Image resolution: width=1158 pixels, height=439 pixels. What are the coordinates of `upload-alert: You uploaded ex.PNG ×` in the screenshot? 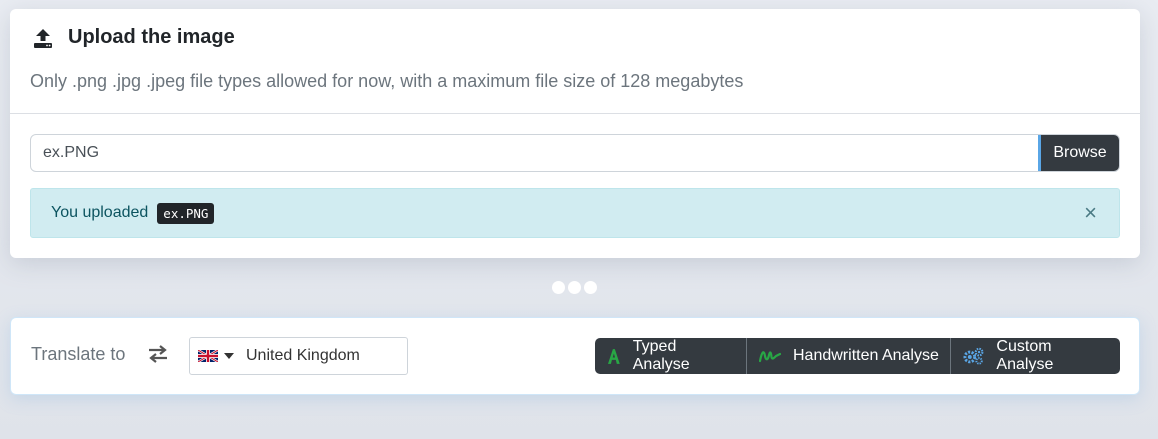 It's located at (575, 213).